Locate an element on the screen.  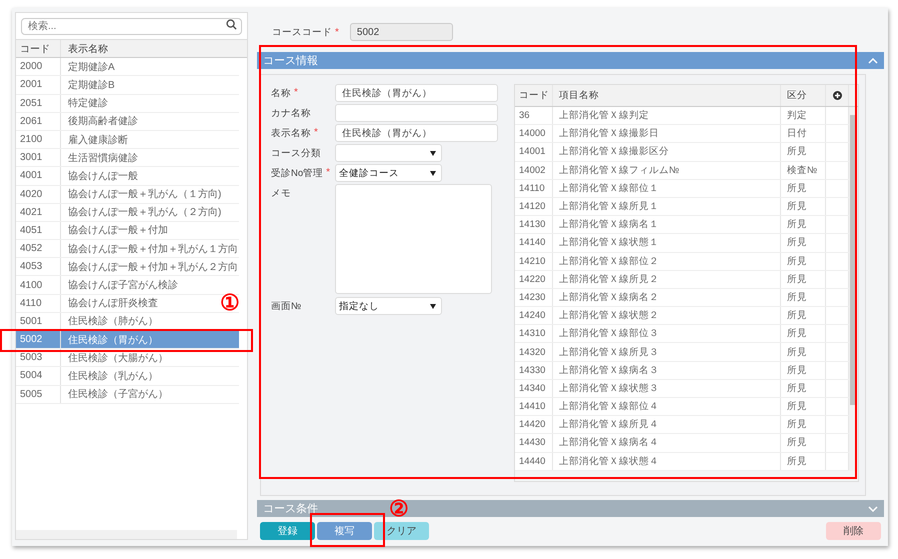
list-row: 4021 協会けんぽ一般＋乳がん（２方向) is located at coordinates (127, 213).